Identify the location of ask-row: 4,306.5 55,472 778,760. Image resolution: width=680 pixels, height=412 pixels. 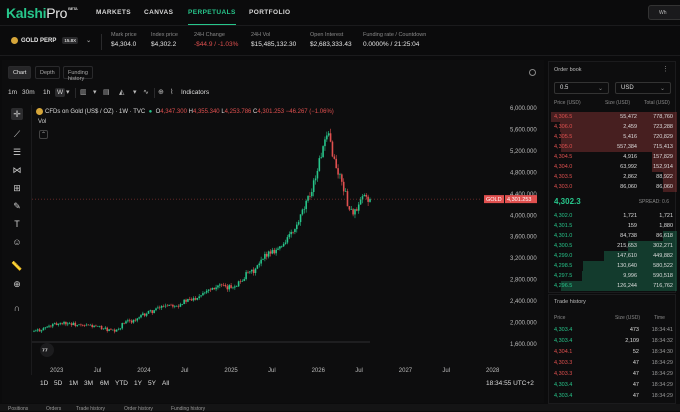
(613, 117).